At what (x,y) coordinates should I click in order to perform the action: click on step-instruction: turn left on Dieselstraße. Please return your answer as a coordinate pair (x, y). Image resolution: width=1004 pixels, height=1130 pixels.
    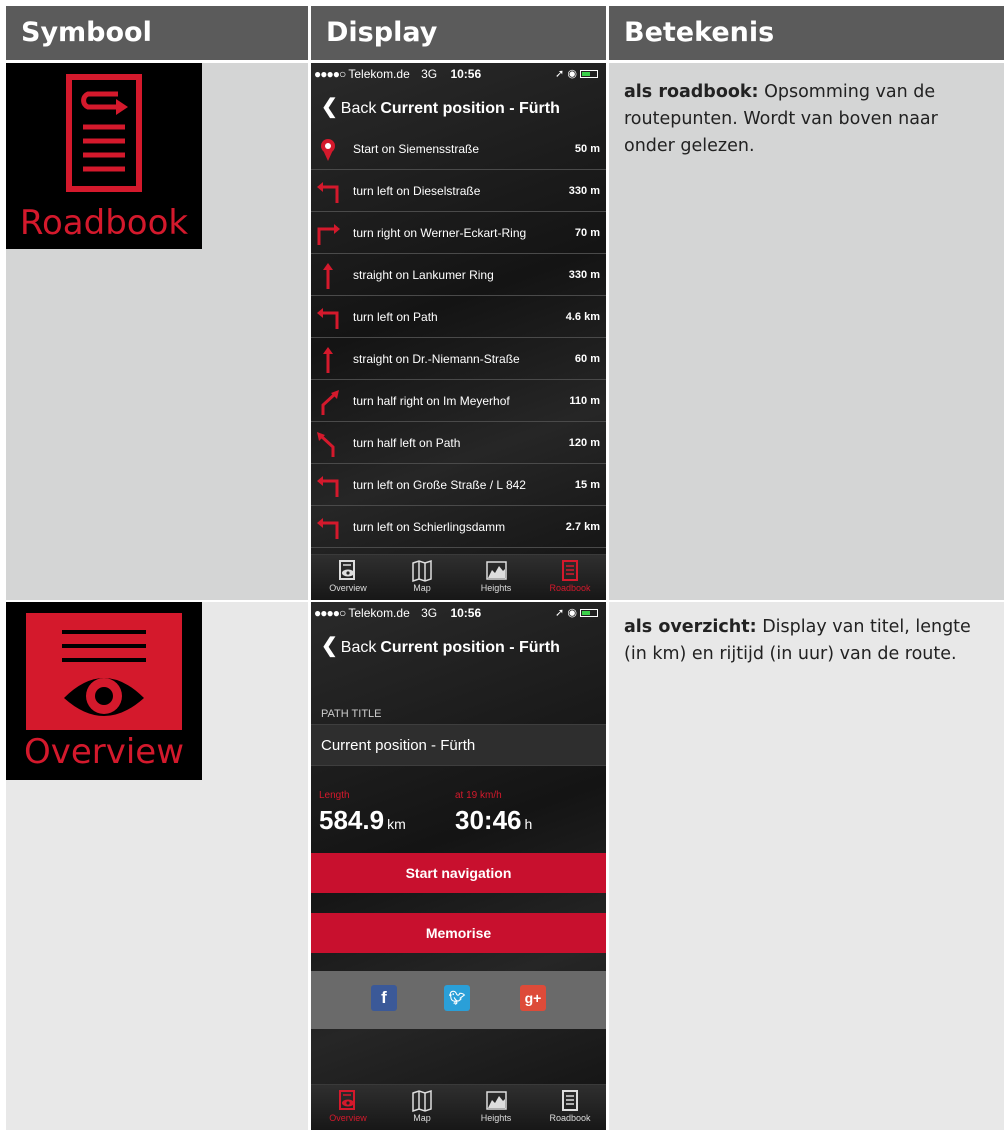
    Looking at the image, I should click on (417, 191).